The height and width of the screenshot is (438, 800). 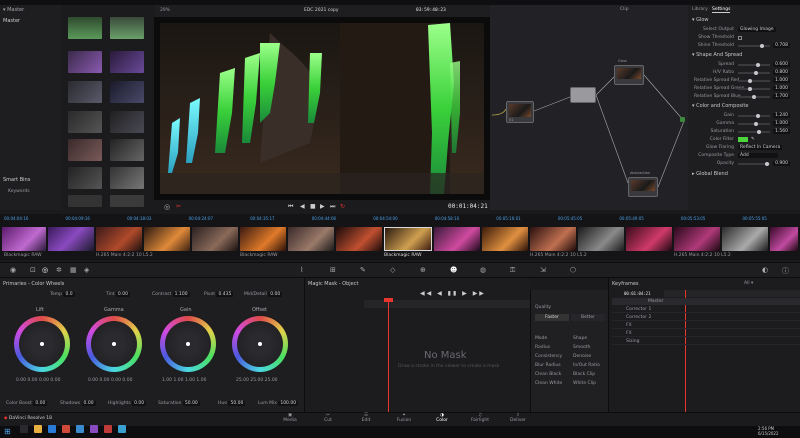 I want to click on rgb-mixer-icon: ▦, so click(x=73, y=270).